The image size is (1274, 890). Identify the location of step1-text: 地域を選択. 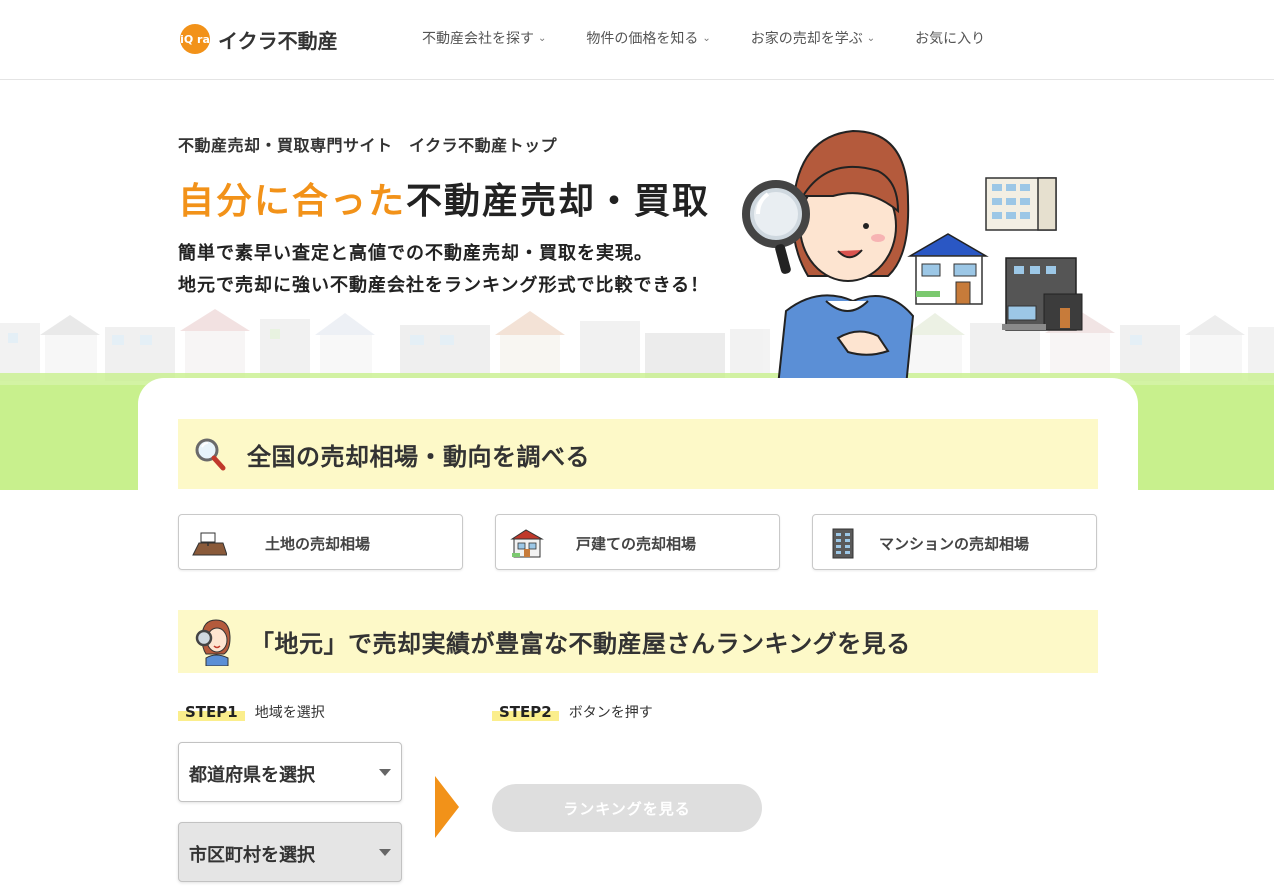
(289, 713).